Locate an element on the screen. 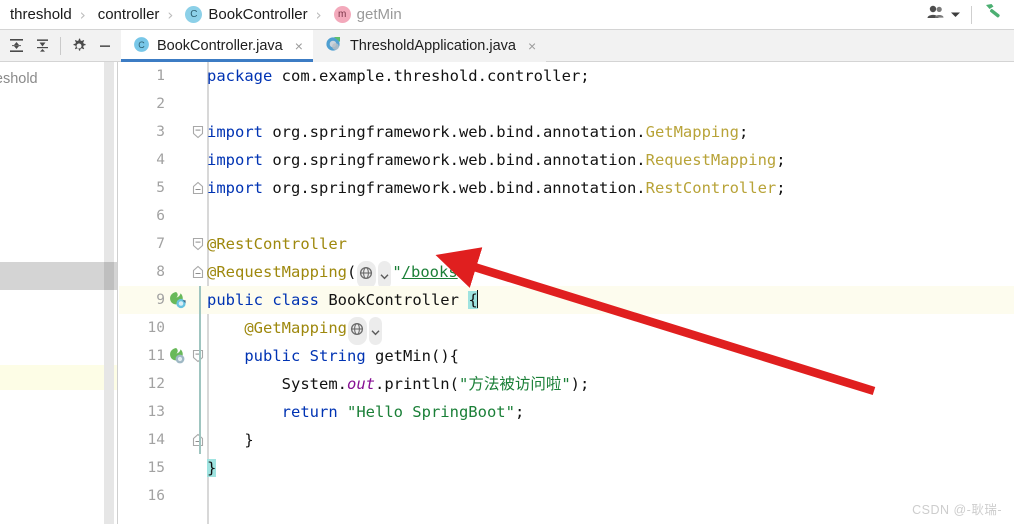  expand-all-icon is located at coordinates (42, 46).